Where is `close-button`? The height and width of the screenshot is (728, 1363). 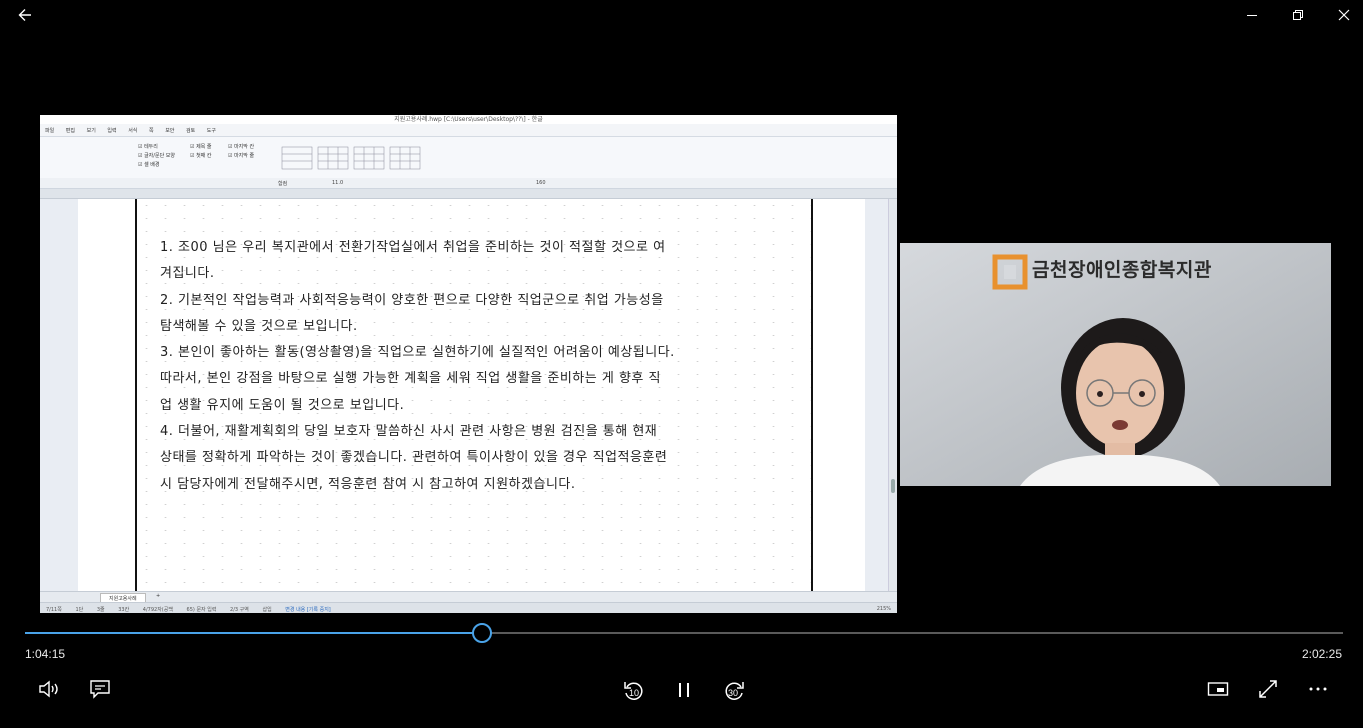 close-button is located at coordinates (1344, 15).